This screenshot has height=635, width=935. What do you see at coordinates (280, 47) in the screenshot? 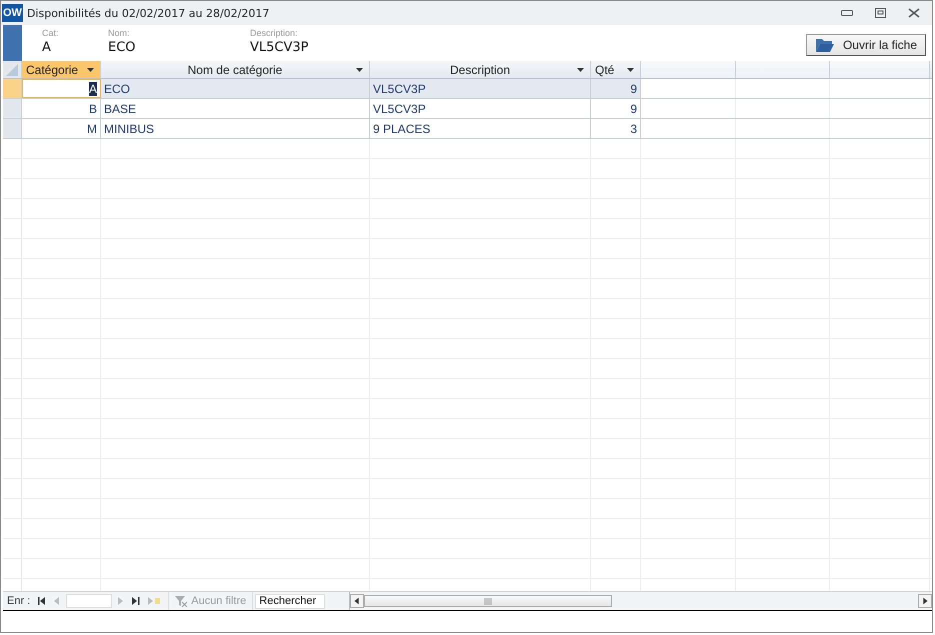
I see `field-value: VL5CV3P` at bounding box center [280, 47].